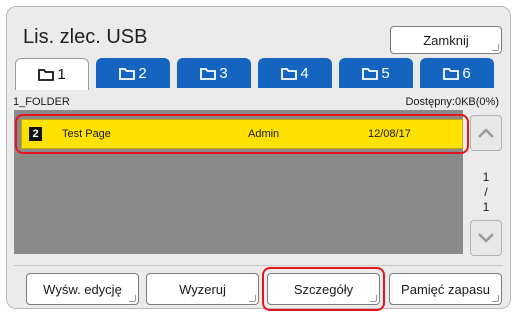  I want to click on backup-memory-button: Pamięć zapasu, so click(445, 289).